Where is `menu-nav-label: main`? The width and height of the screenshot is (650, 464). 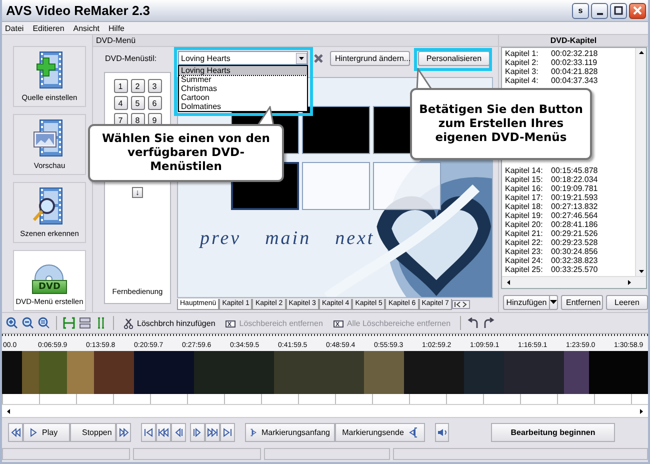 menu-nav-label: main is located at coordinates (288, 239).